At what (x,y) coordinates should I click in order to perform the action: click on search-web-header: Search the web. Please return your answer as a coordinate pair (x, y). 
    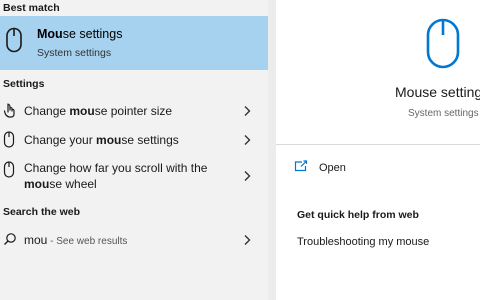
    Looking at the image, I should click on (42, 212).